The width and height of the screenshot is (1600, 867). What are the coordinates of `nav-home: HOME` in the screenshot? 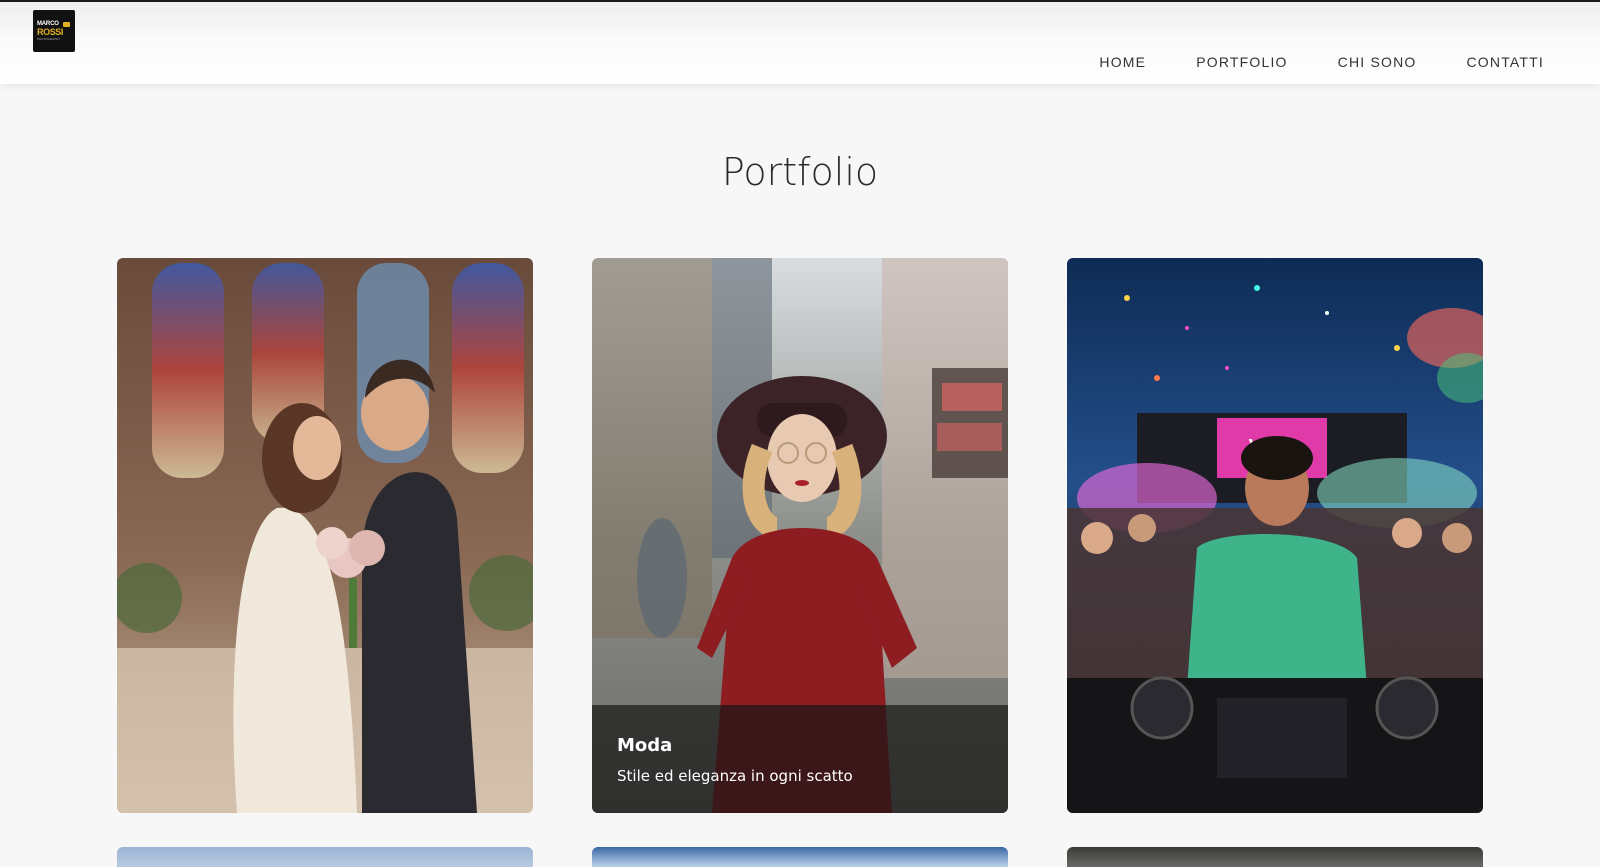 It's located at (1122, 62).